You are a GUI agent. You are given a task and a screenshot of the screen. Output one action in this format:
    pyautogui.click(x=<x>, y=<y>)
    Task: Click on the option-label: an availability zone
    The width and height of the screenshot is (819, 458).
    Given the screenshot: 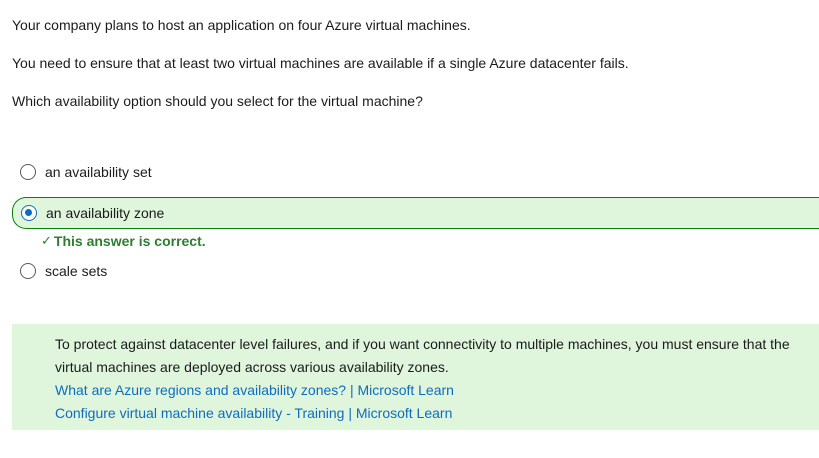 What is the action you would take?
    pyautogui.click(x=105, y=213)
    